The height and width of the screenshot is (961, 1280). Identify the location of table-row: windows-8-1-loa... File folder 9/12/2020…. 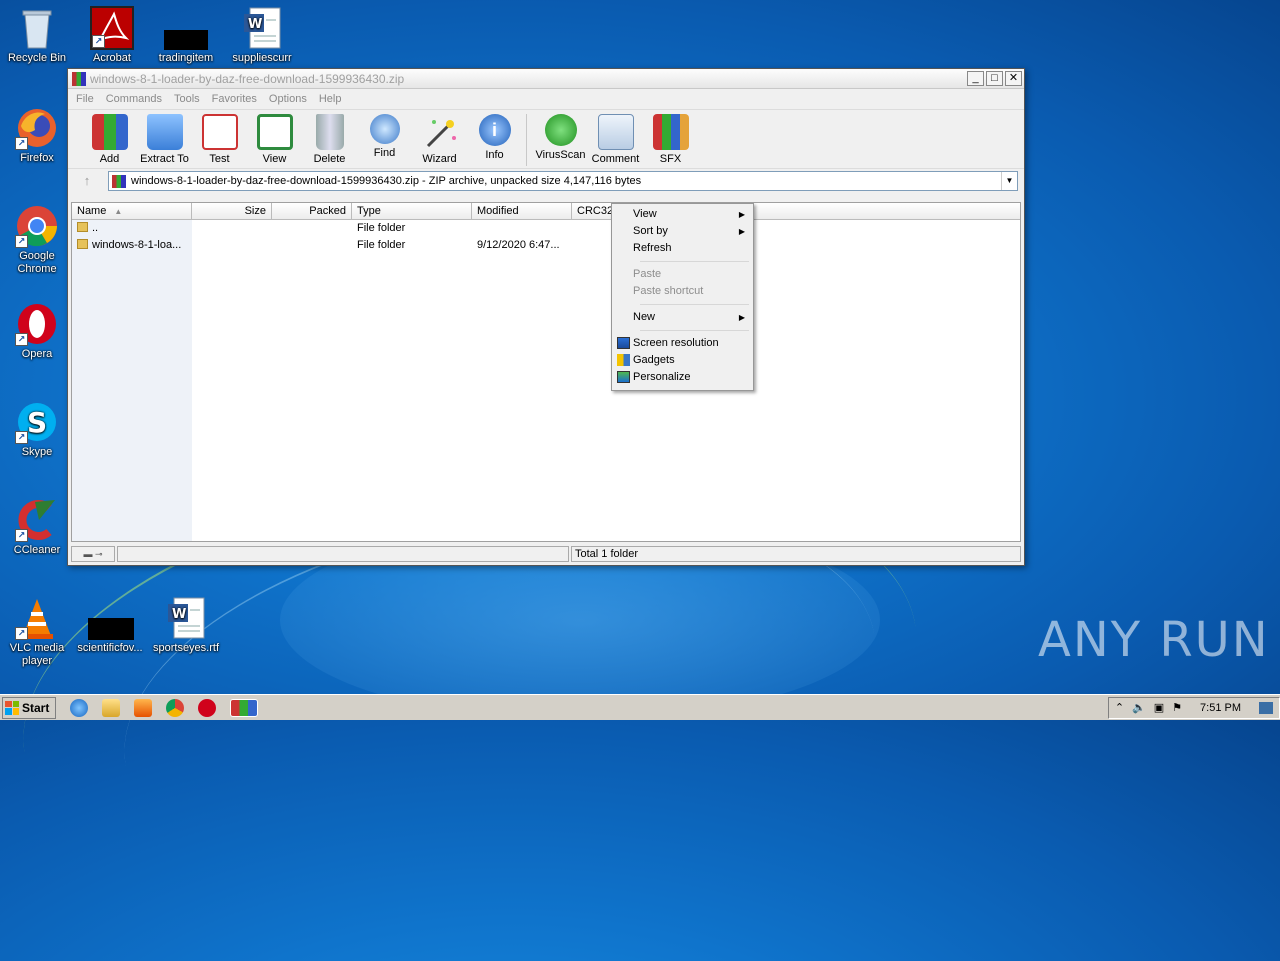
(546, 245).